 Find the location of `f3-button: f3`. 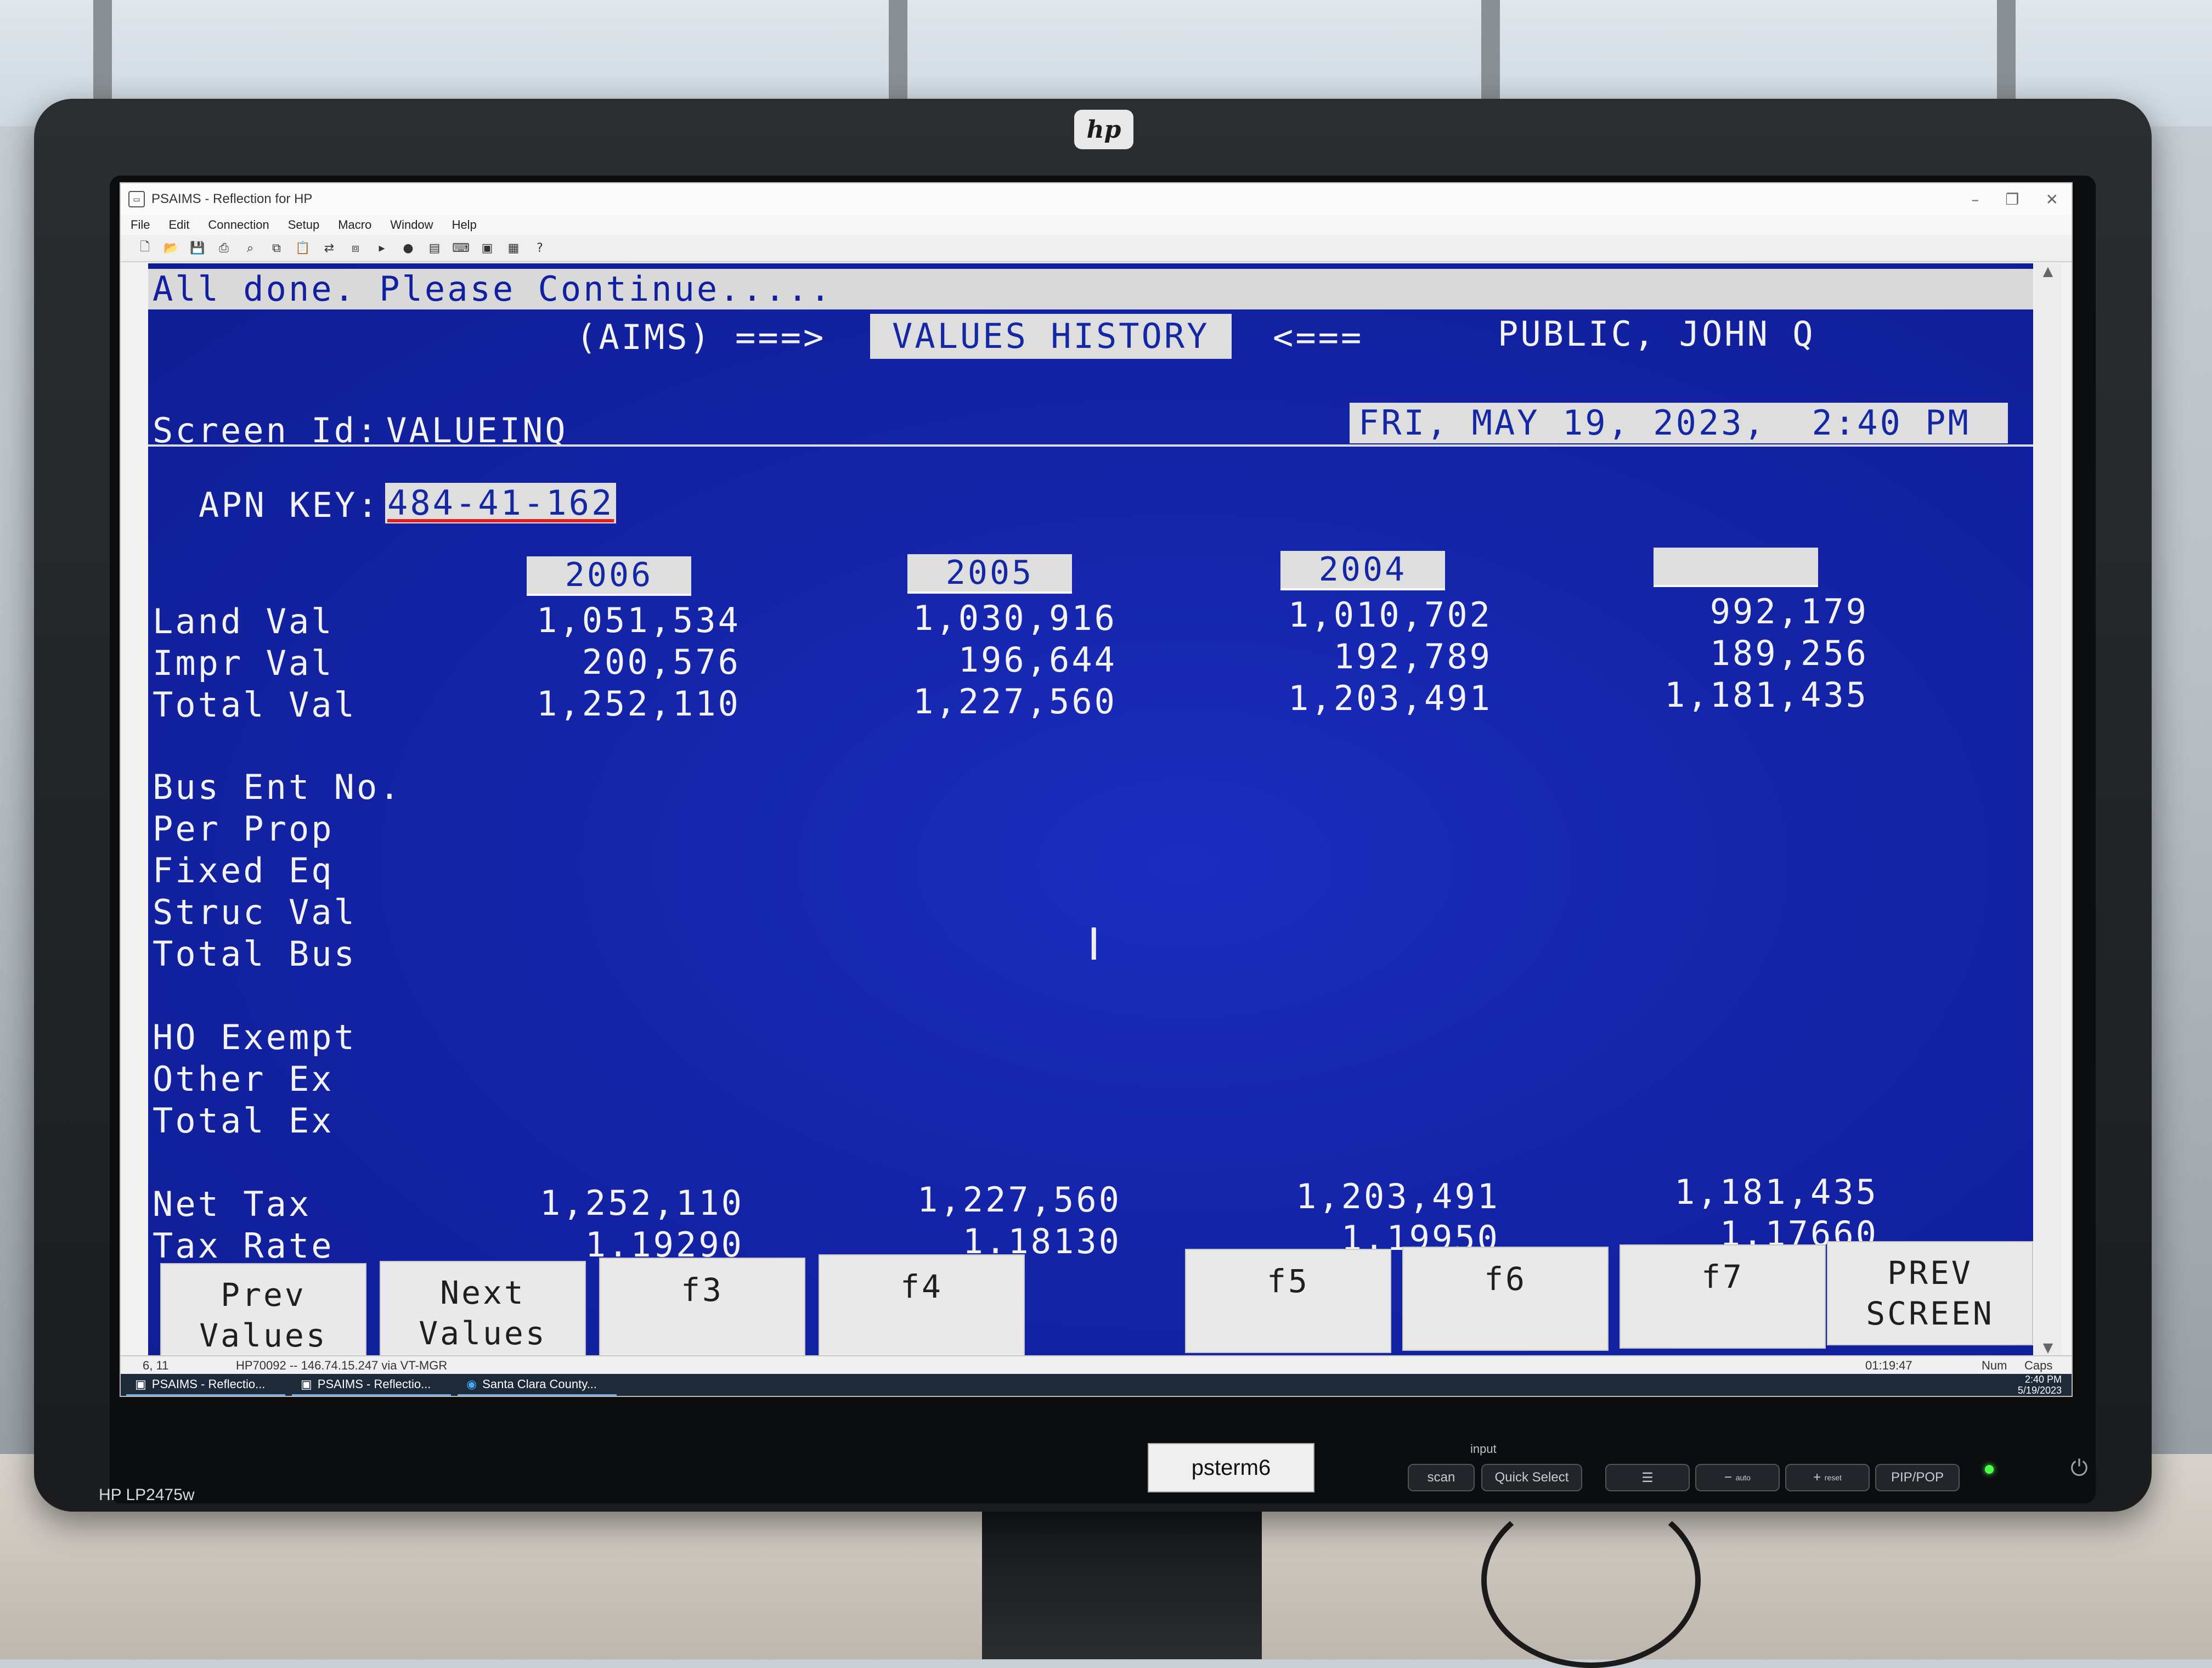

f3-button: f3 is located at coordinates (702, 1306).